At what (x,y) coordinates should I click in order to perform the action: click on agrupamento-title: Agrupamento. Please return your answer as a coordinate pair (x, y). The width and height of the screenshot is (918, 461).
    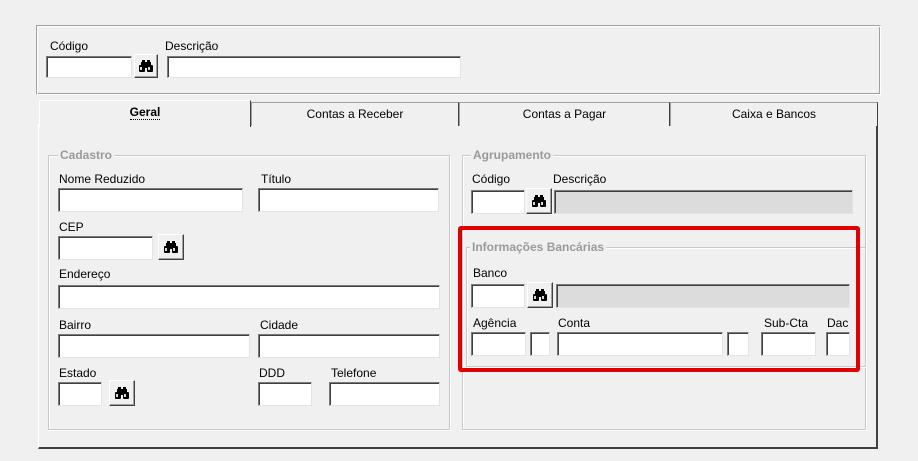
    Looking at the image, I should click on (512, 155).